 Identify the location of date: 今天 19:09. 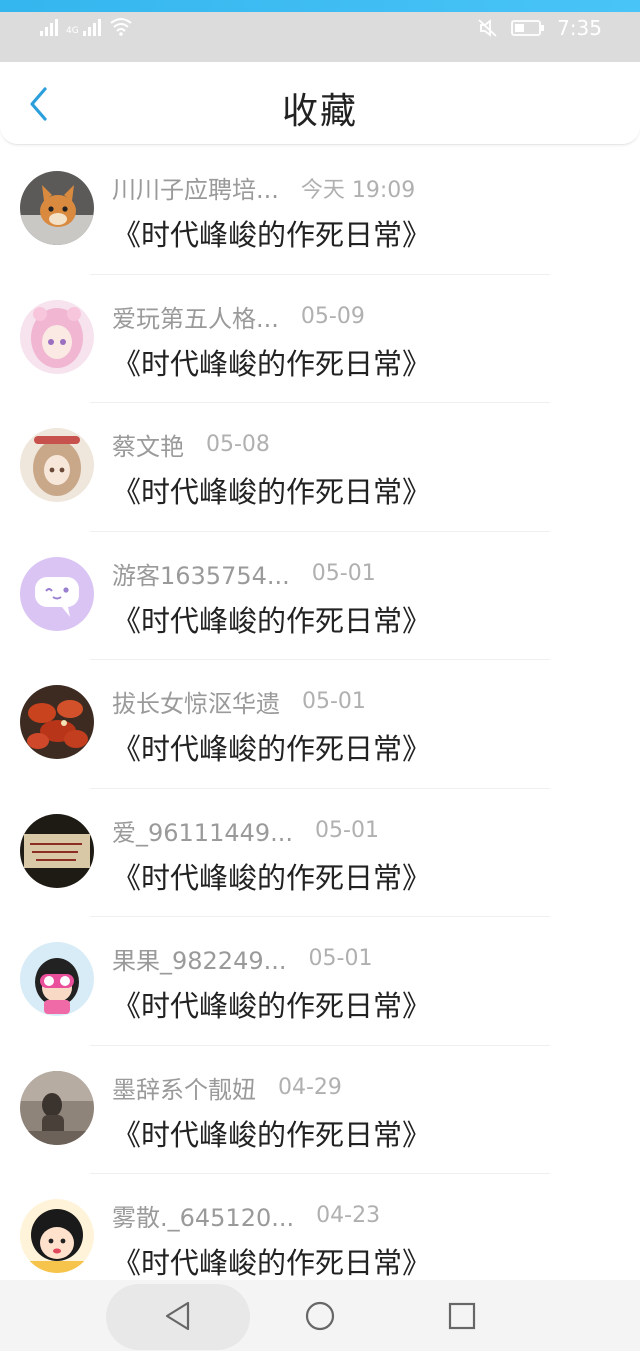
(358, 190).